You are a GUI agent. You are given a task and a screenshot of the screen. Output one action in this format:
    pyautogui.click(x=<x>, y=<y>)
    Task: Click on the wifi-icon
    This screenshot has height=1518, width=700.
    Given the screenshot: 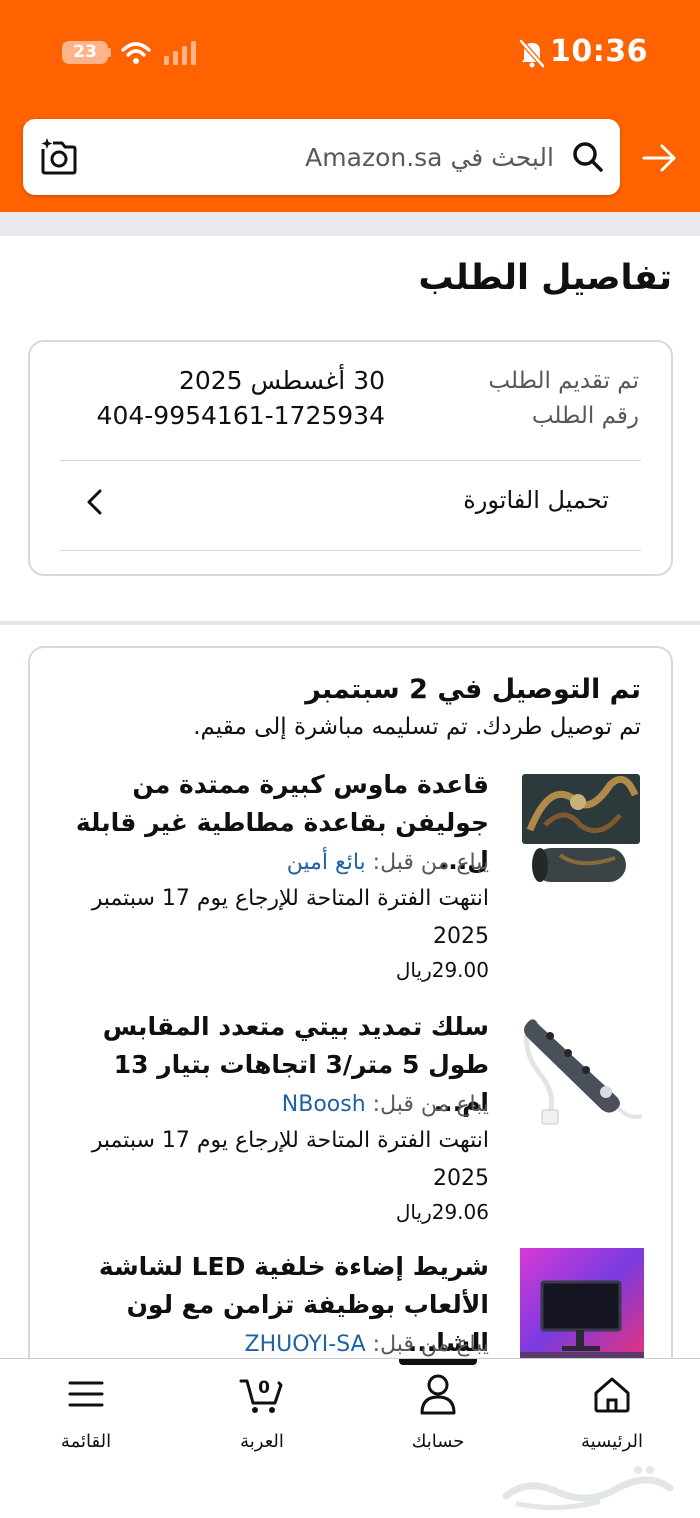 What is the action you would take?
    pyautogui.click(x=136, y=53)
    